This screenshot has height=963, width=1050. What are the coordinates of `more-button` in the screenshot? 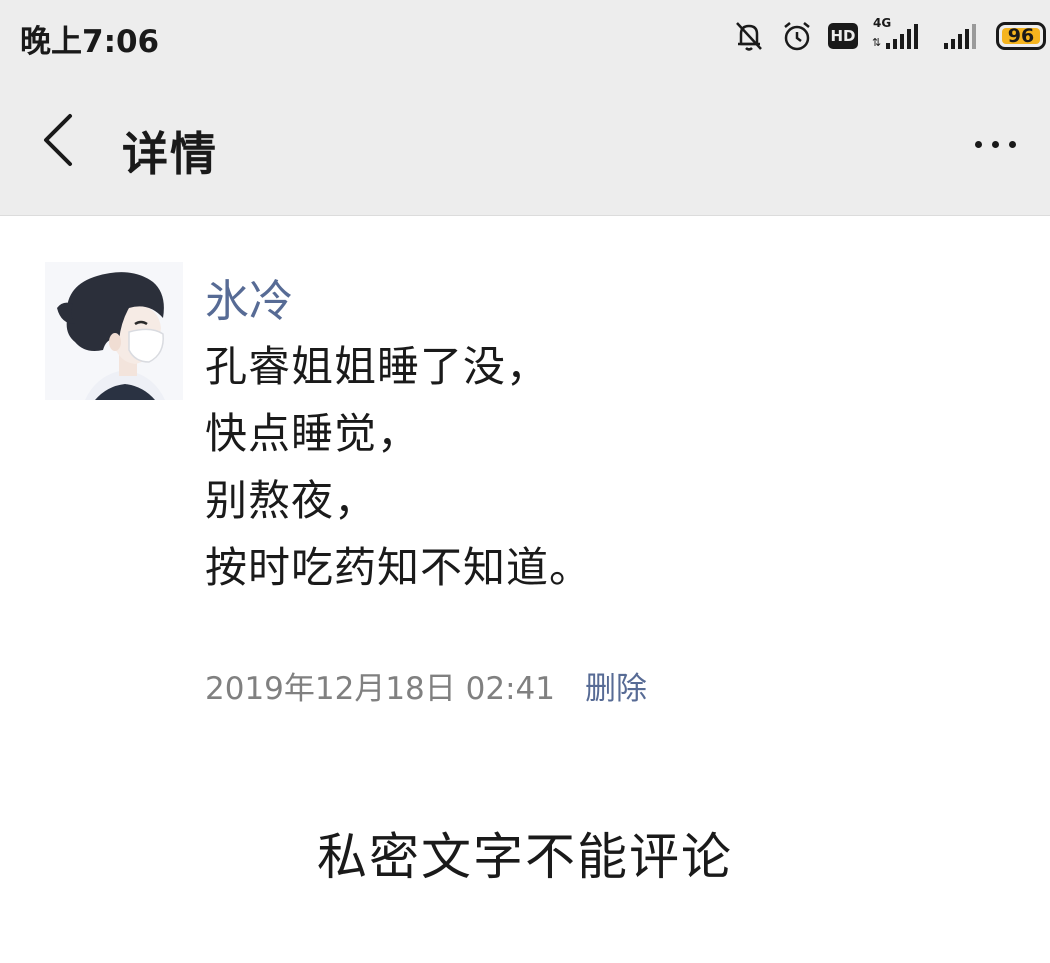 It's located at (995, 144).